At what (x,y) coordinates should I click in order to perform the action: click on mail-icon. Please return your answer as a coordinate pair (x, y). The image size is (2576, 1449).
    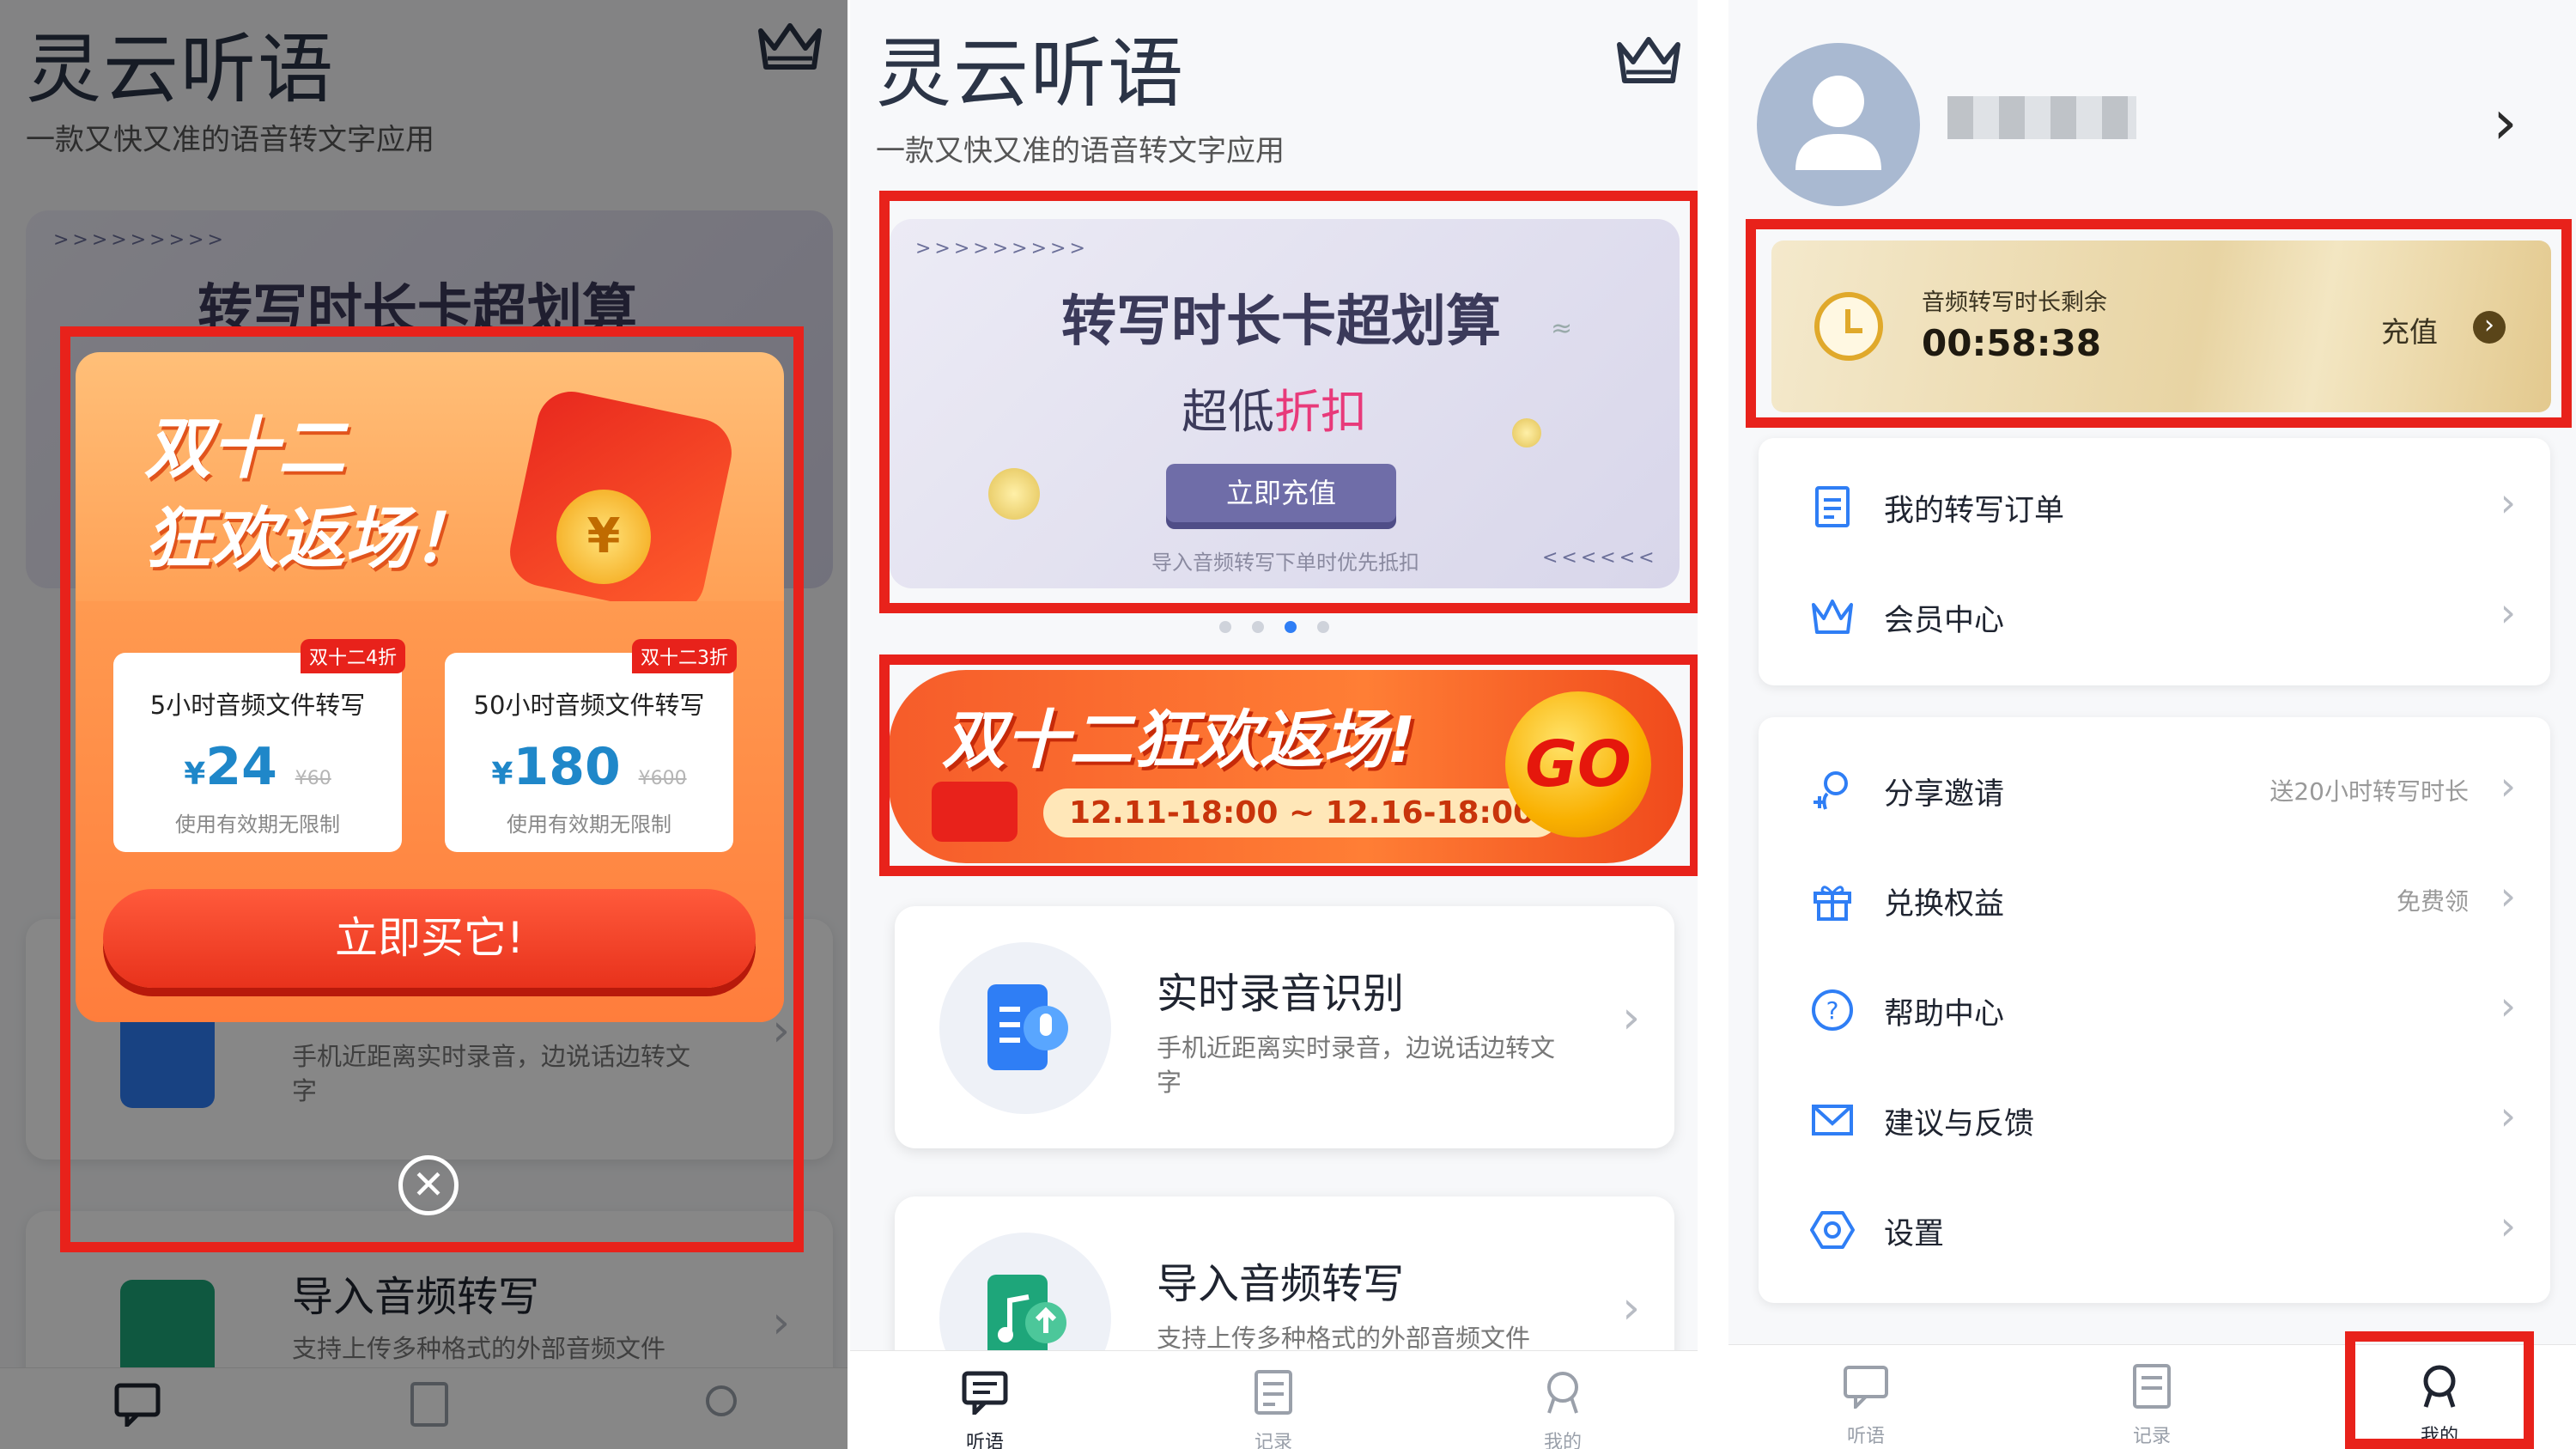
    Looking at the image, I should click on (1833, 1120).